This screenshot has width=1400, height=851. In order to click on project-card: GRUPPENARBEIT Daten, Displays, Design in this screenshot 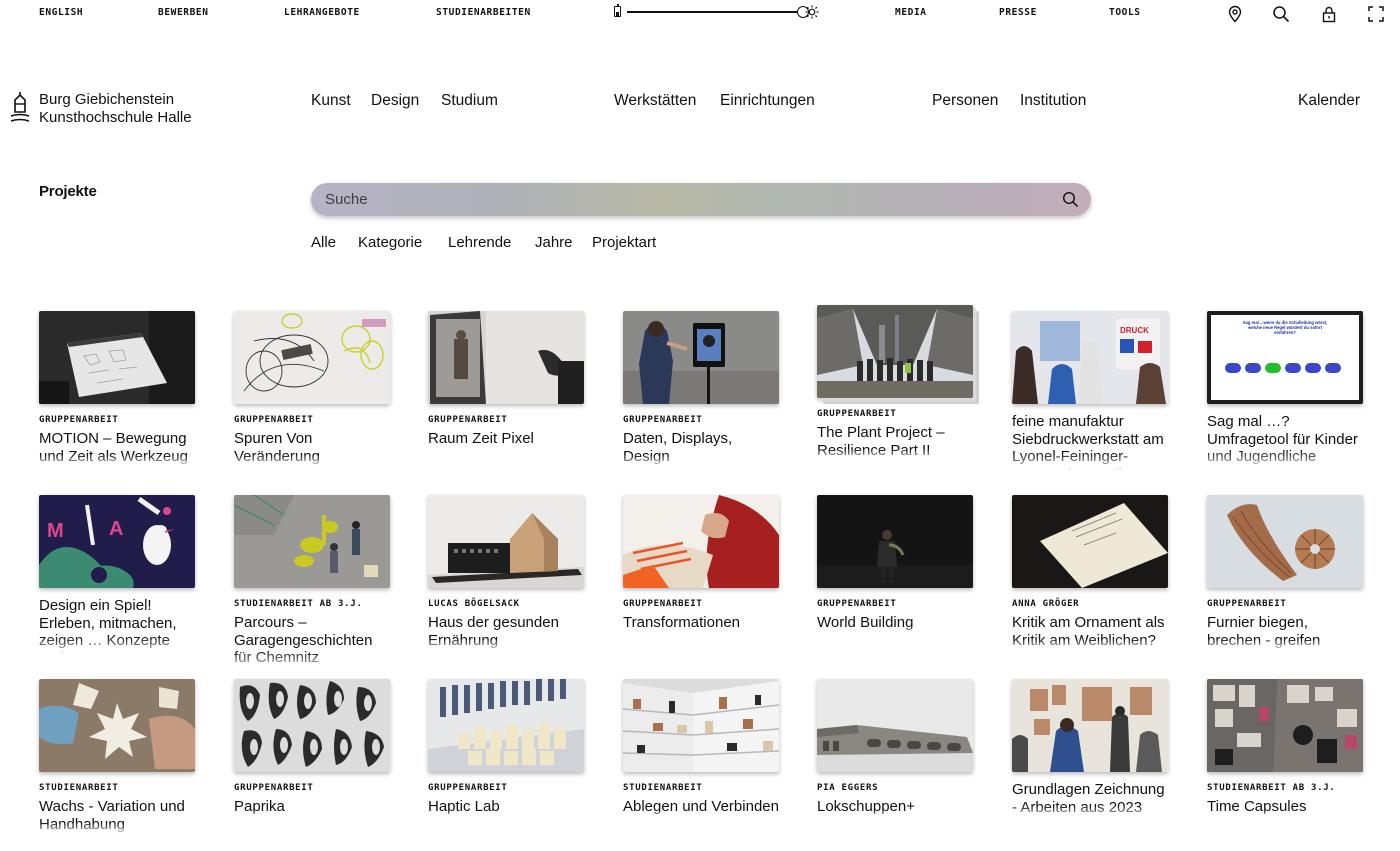, I will do `click(702, 388)`.